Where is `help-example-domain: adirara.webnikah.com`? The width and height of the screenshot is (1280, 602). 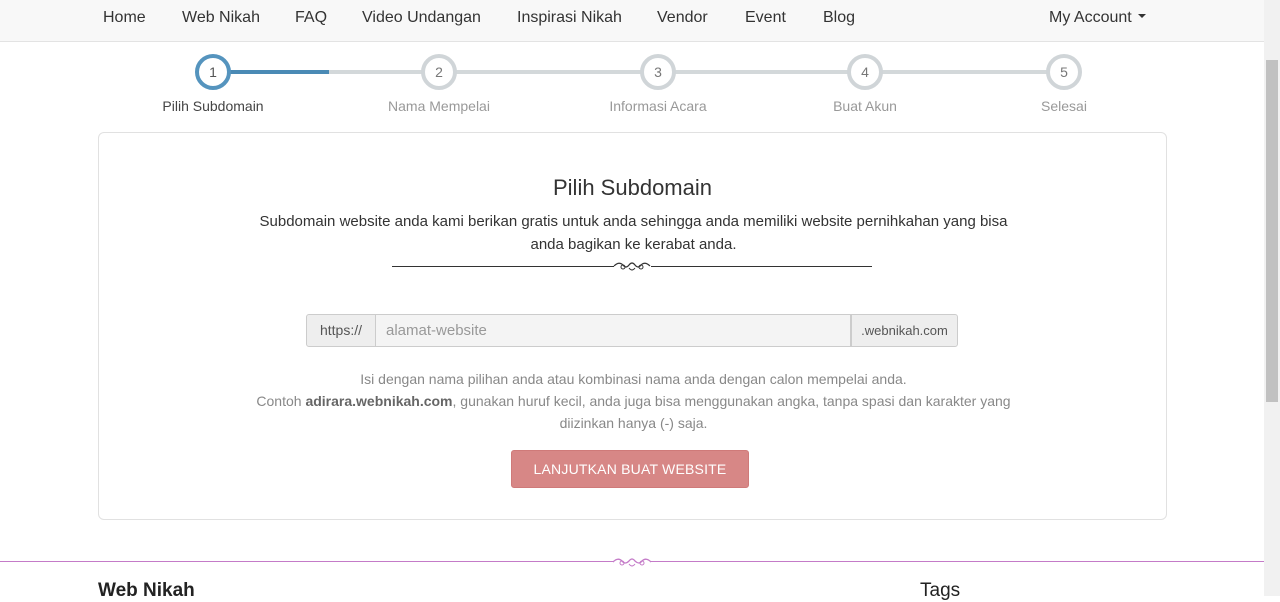 help-example-domain: adirara.webnikah.com is located at coordinates (379, 401).